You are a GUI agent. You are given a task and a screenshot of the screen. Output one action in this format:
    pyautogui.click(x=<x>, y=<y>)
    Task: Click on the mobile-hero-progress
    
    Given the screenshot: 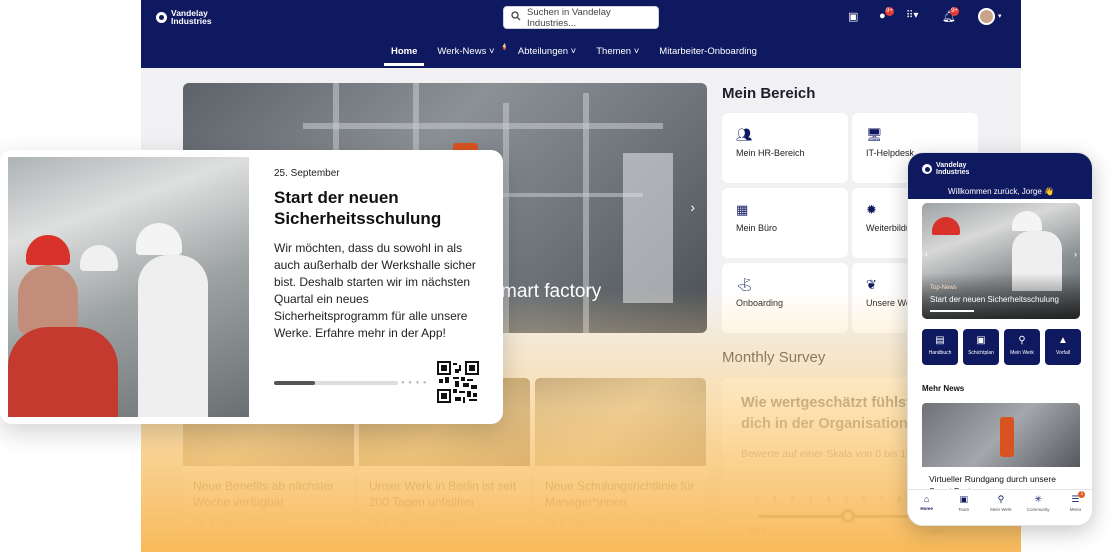 What is the action you would take?
    pyautogui.click(x=952, y=311)
    